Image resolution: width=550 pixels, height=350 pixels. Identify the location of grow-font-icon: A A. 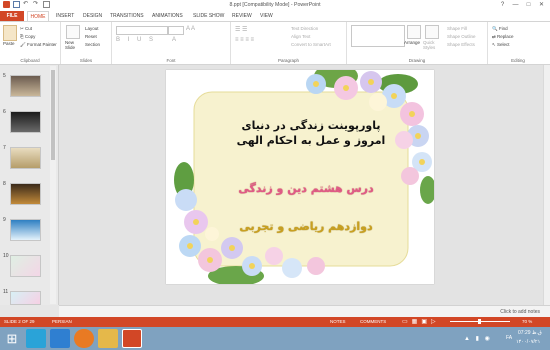
(190, 29).